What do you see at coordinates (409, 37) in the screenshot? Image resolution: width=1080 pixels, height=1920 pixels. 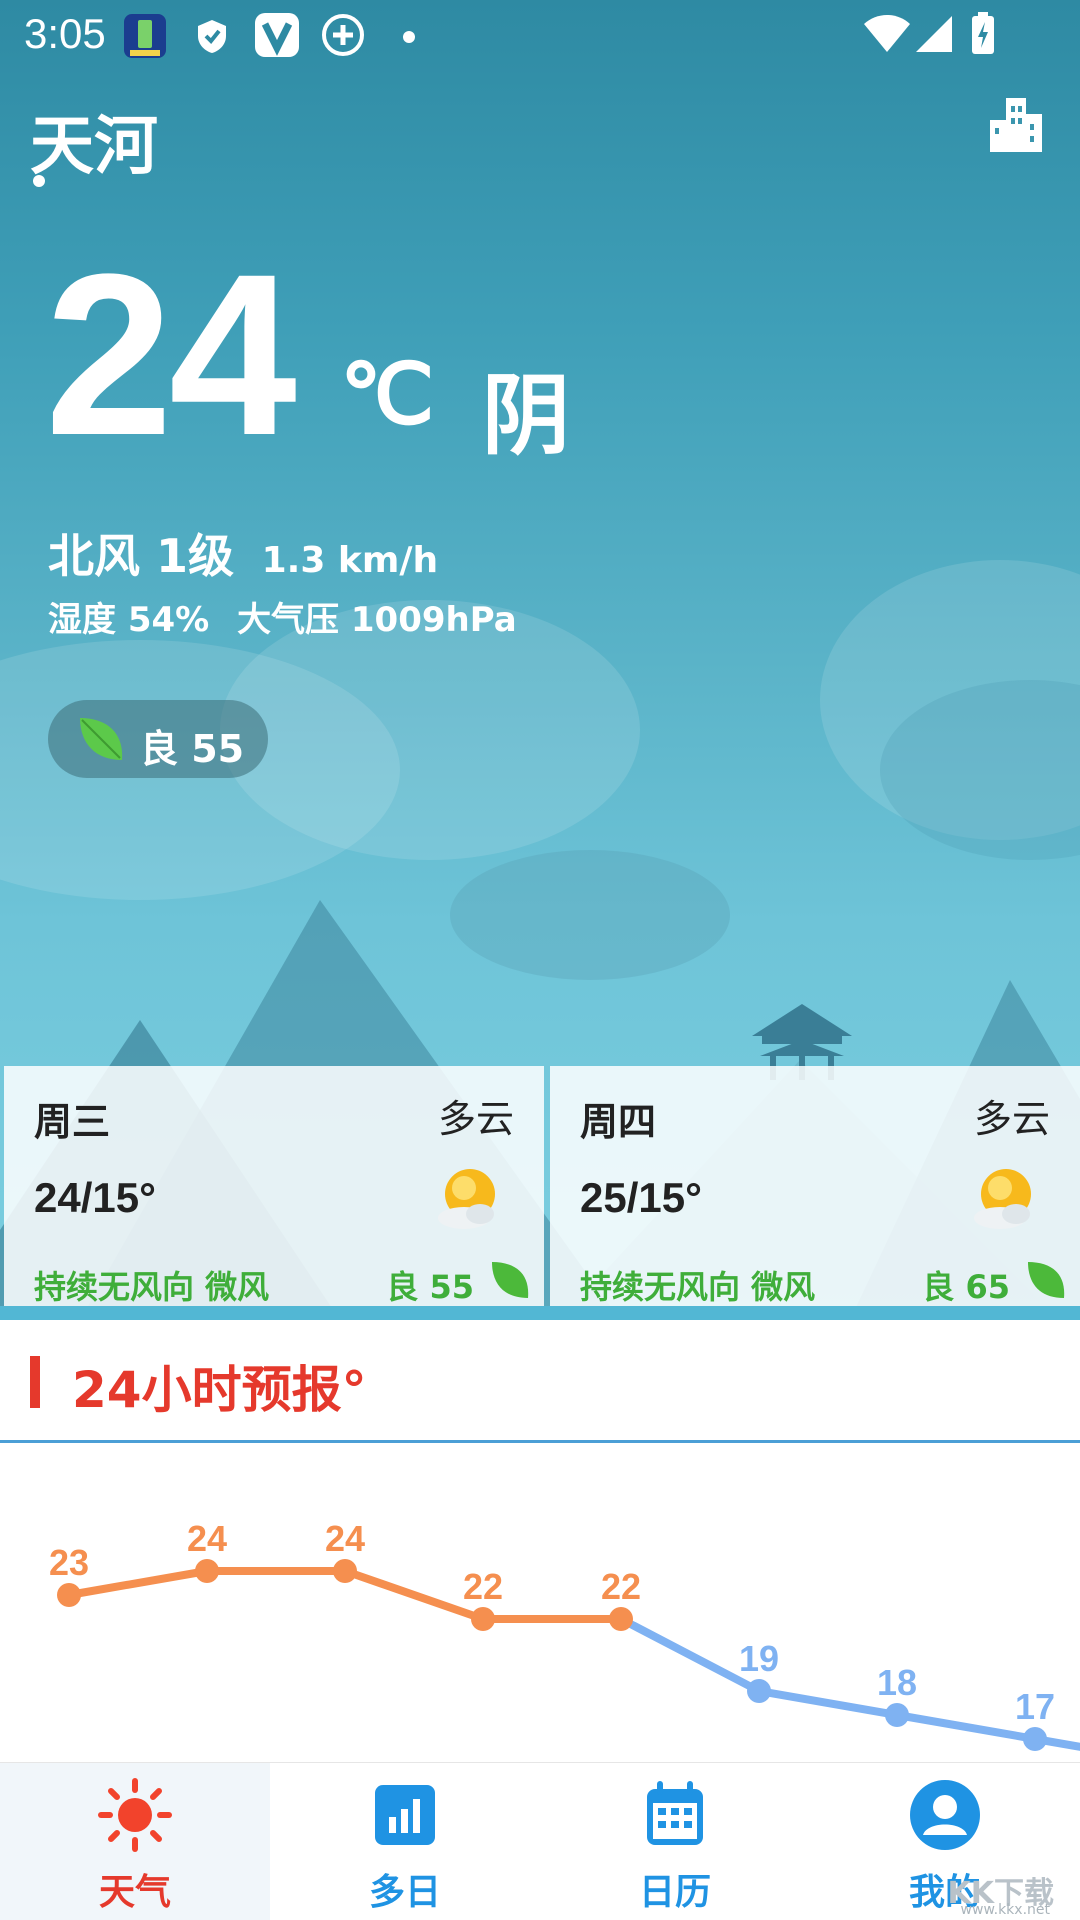 I see `dot-icon` at bounding box center [409, 37].